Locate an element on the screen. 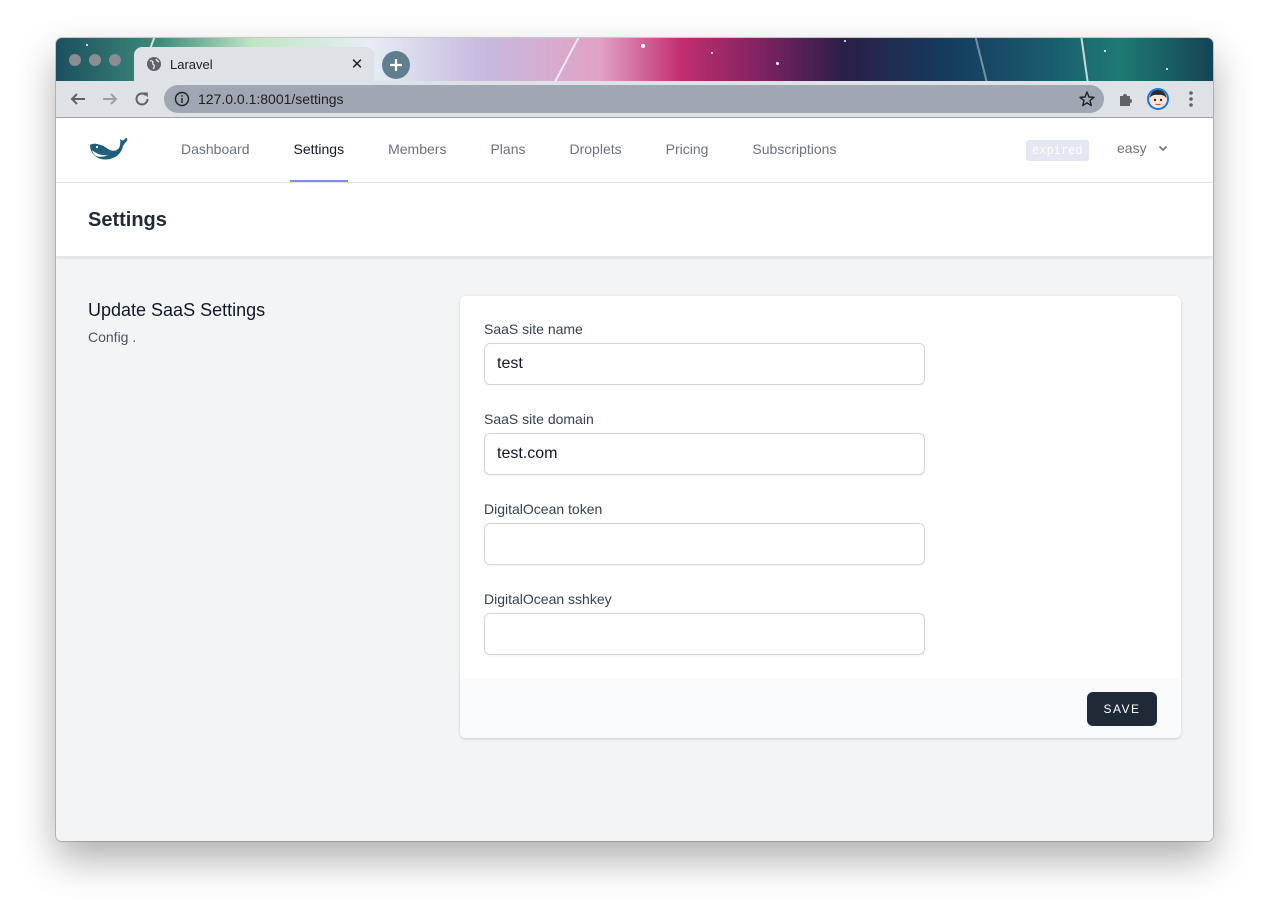 This screenshot has width=1269, height=915. back-arrow-icon is located at coordinates (77, 99).